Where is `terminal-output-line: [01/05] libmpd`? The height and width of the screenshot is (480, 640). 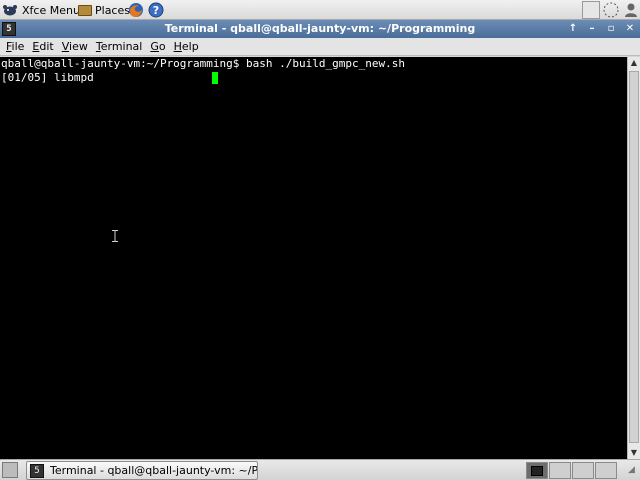 terminal-output-line: [01/05] libmpd is located at coordinates (47, 77).